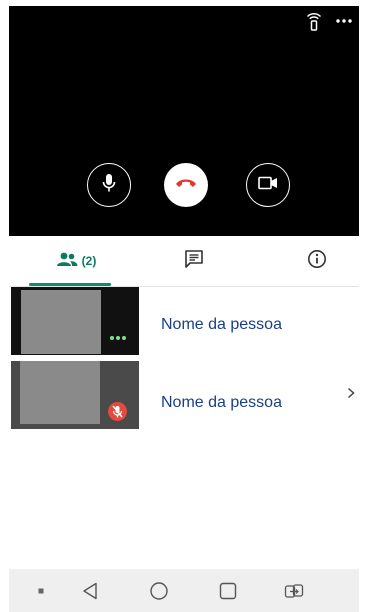  What do you see at coordinates (294, 590) in the screenshot?
I see `switch-icon` at bounding box center [294, 590].